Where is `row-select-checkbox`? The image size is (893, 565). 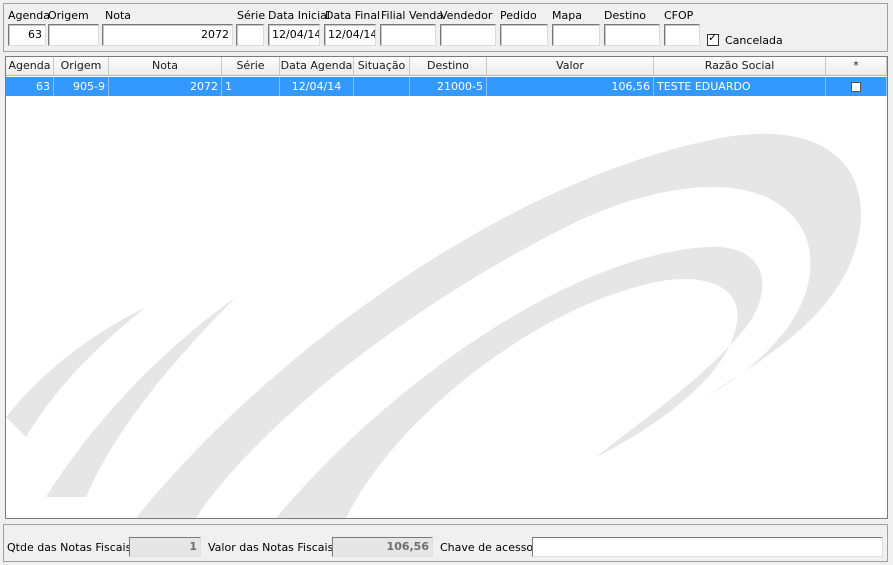 row-select-checkbox is located at coordinates (856, 87).